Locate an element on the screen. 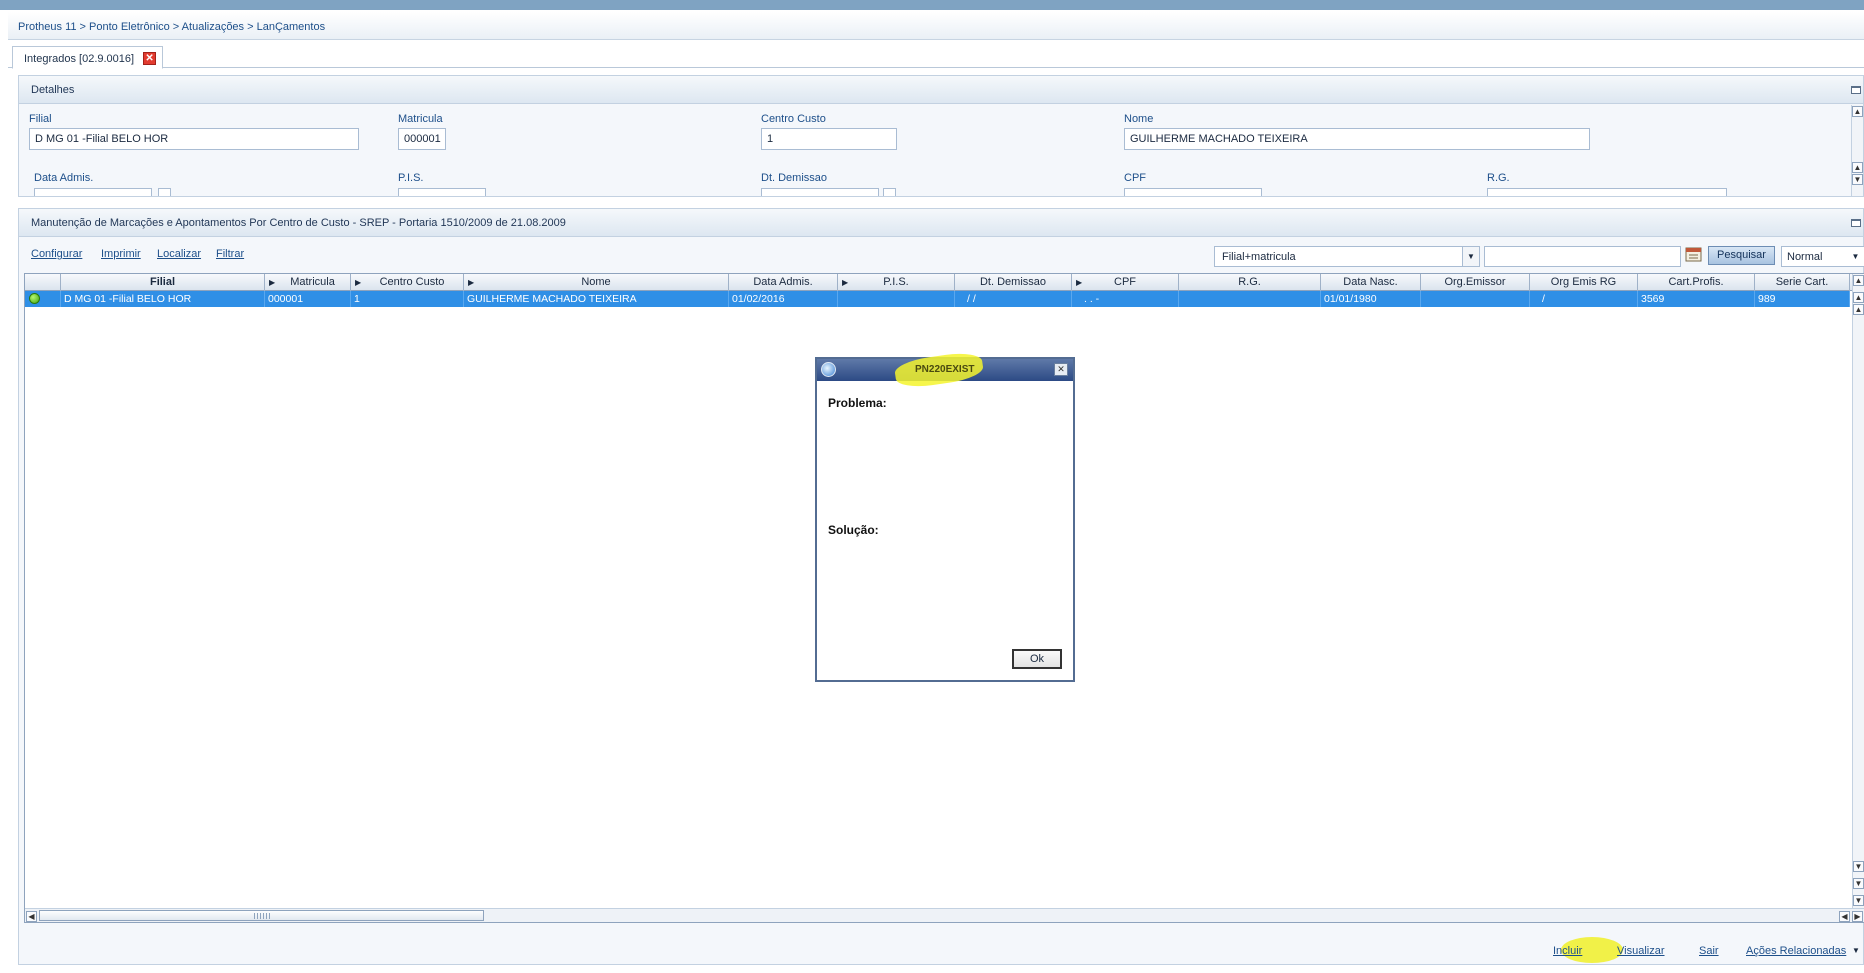  column-header-centro-custo: ▶ Centro Custo is located at coordinates (407, 282).